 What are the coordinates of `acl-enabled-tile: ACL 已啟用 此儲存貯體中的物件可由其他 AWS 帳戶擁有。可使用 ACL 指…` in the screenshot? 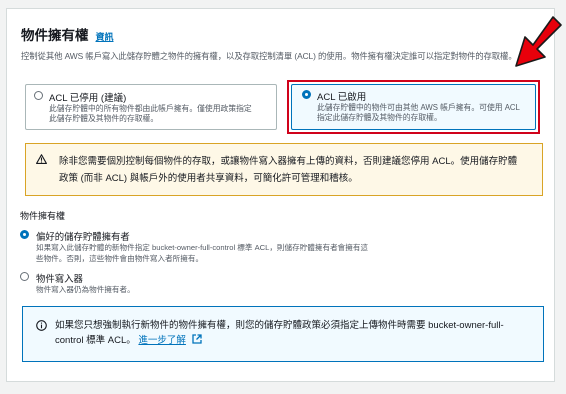 It's located at (413, 107).